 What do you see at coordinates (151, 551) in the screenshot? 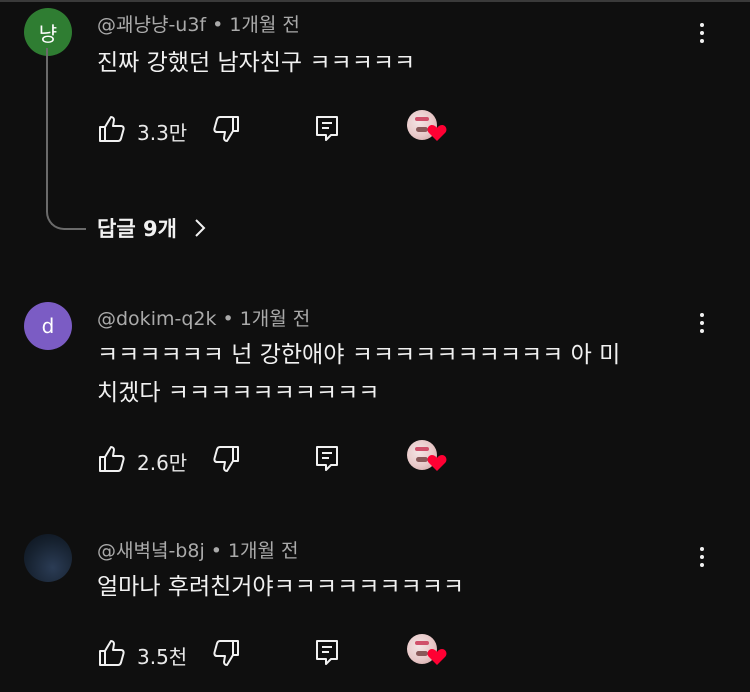
I see `author-handle: @새벽녘-b8j` at bounding box center [151, 551].